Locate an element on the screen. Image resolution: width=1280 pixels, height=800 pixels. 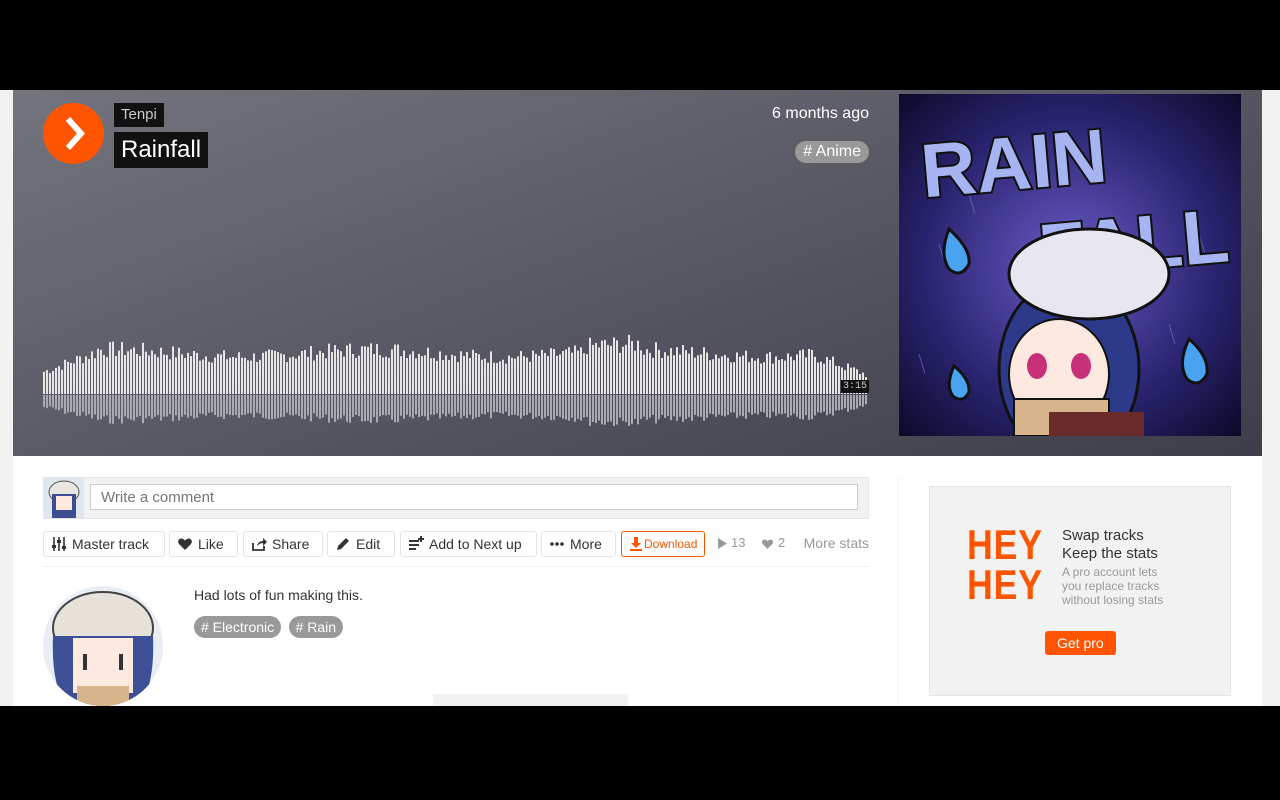
like-button: Like is located at coordinates (203, 544).